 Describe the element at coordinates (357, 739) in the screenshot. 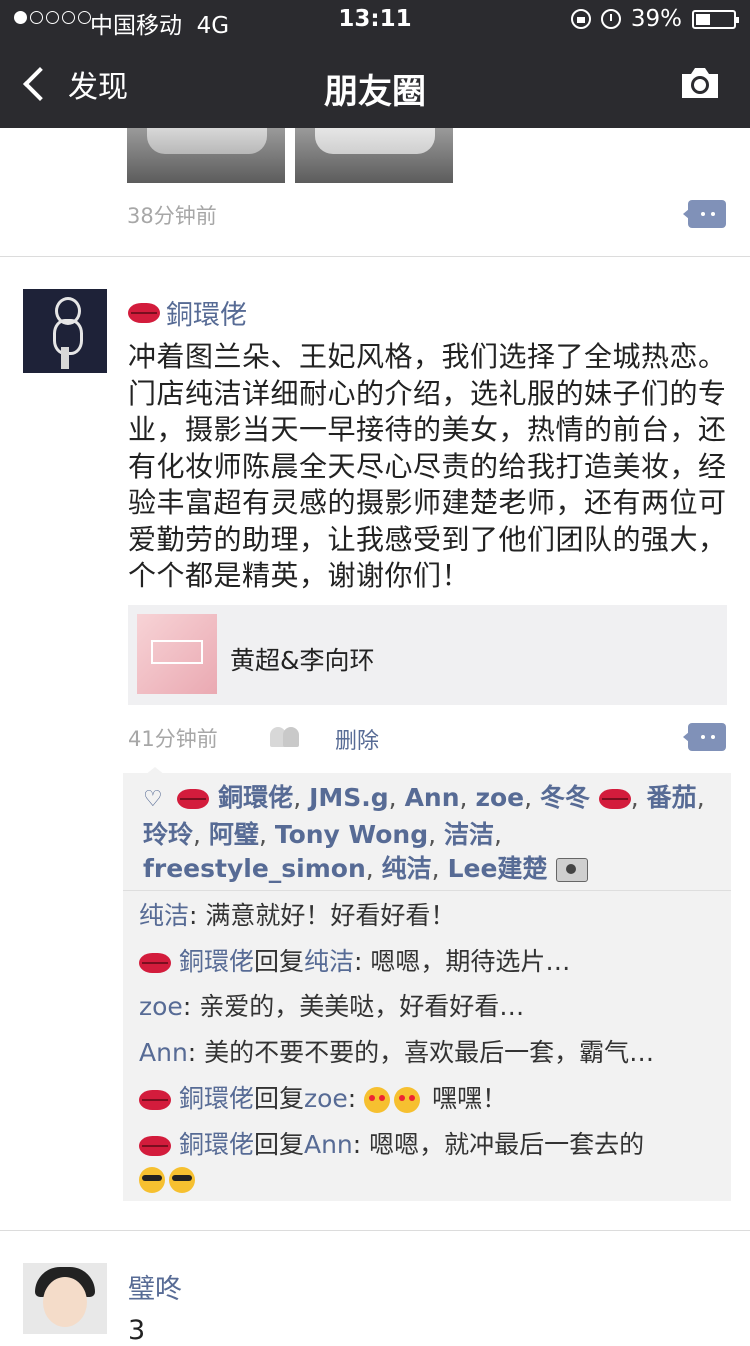

I see `delete-button: 删除` at that location.